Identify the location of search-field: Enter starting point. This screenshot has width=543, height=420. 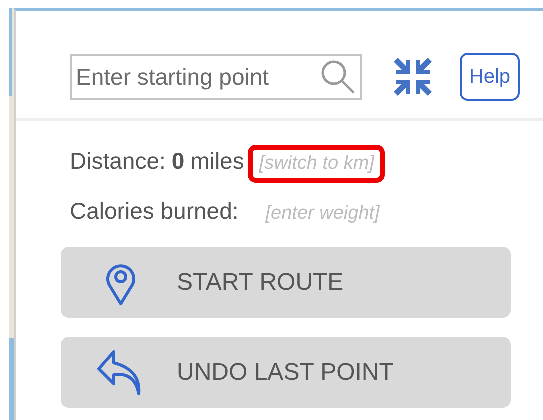
(216, 77).